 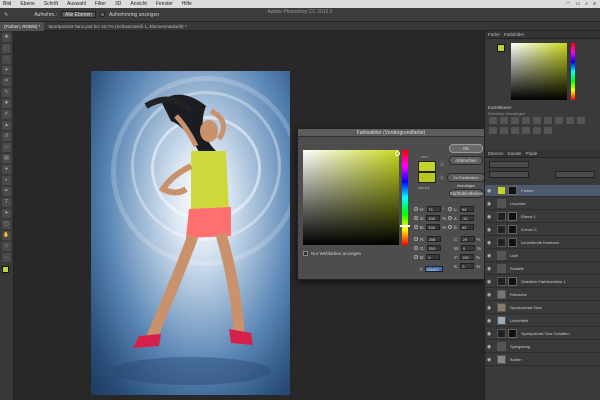 I want to click on black-white-icon, so click(x=570, y=120).